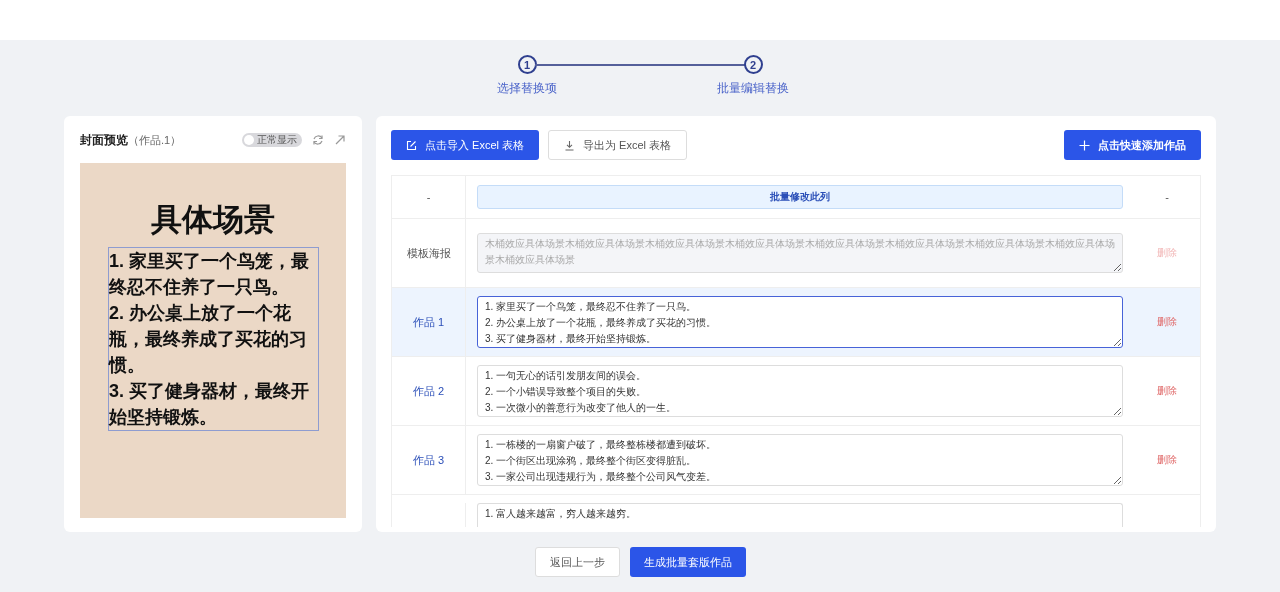  What do you see at coordinates (753, 64) in the screenshot?
I see `step-number: 2` at bounding box center [753, 64].